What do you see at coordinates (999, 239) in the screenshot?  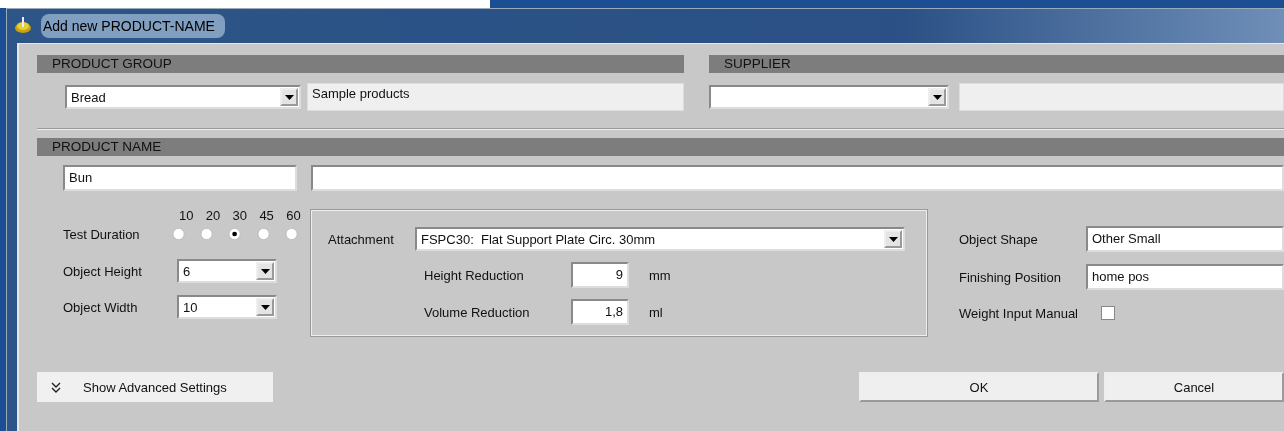 I see `field-label: Object Shape` at bounding box center [999, 239].